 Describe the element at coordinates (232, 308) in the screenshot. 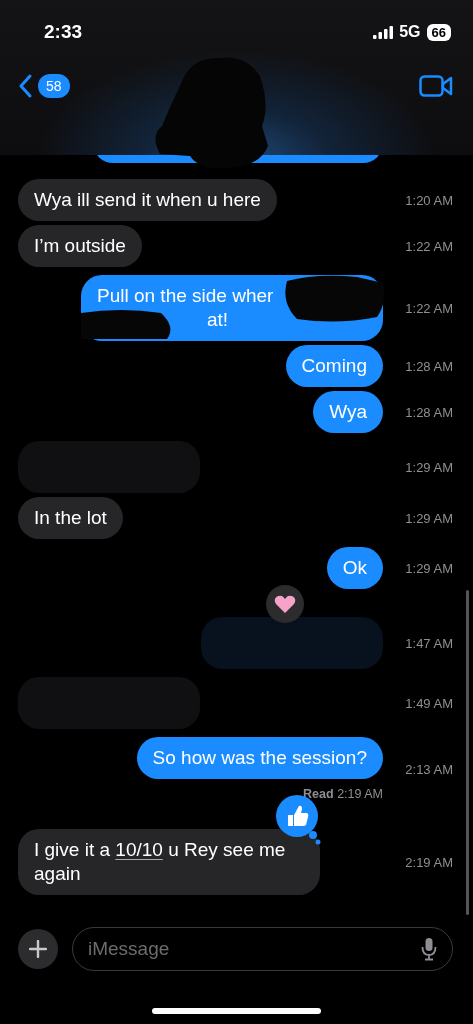

I see `message-bubble: Pull on the side wher at!` at that location.